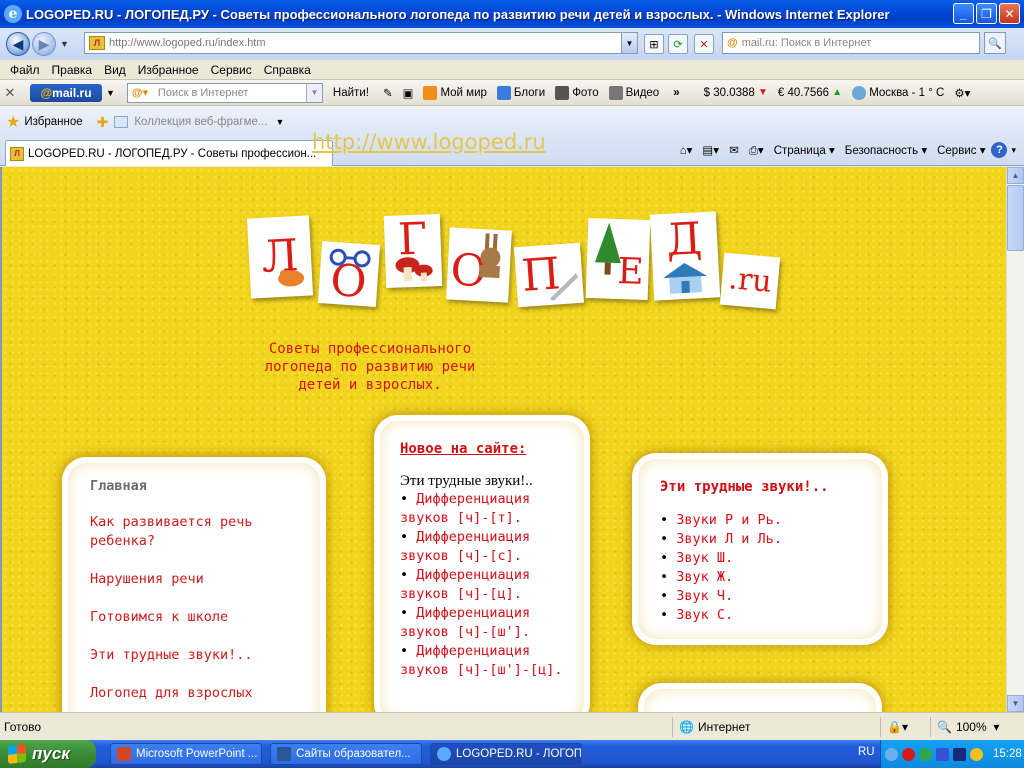 This screenshot has width=1024, height=768. Describe the element at coordinates (676, 93) in the screenshot. I see `more-chevron-icon: »` at that location.